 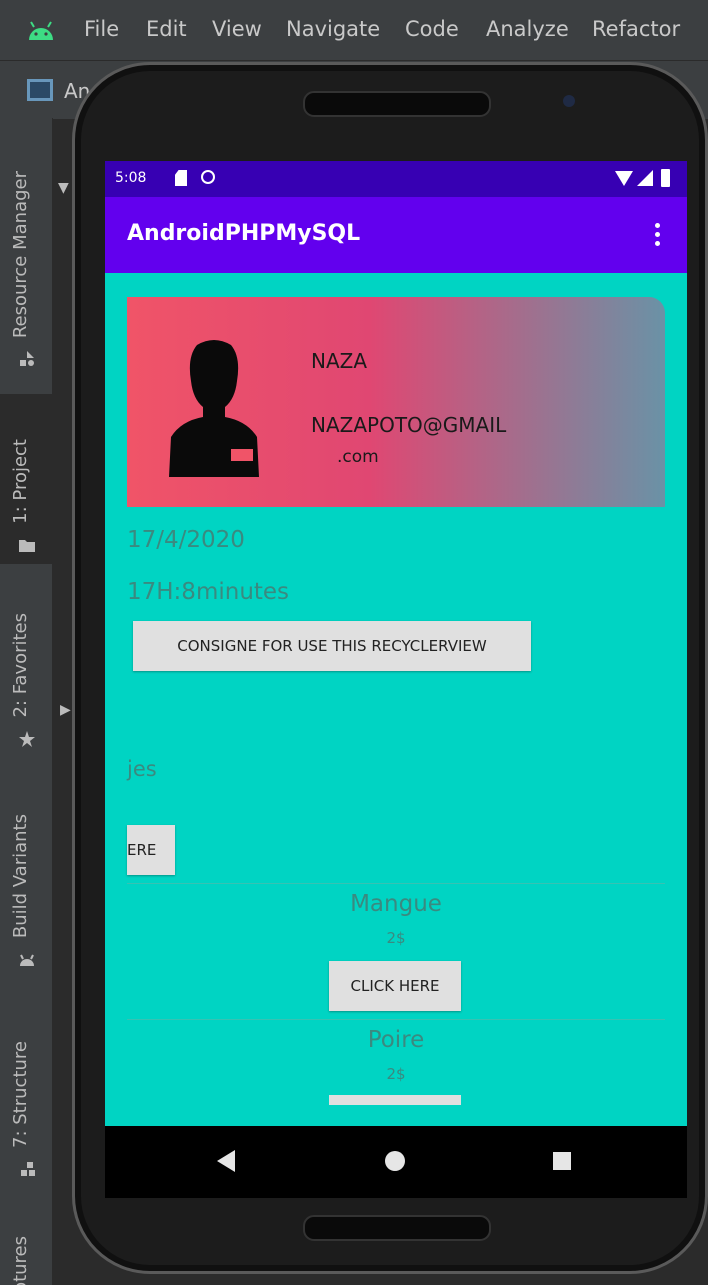 I want to click on profile-email: NAZAPOTO@GMAIL, so click(x=409, y=425).